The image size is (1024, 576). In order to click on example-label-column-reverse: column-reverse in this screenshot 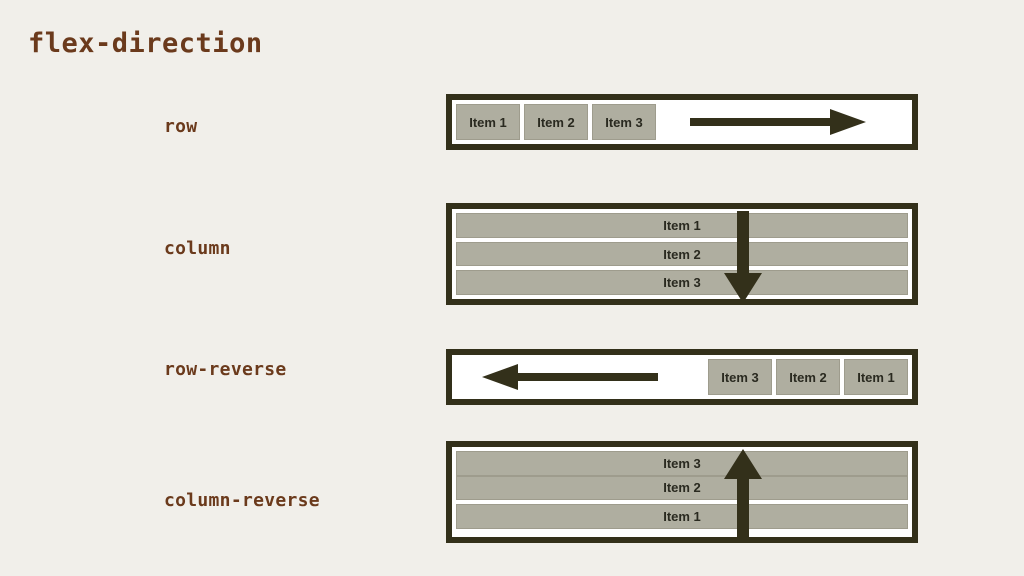, I will do `click(242, 500)`.